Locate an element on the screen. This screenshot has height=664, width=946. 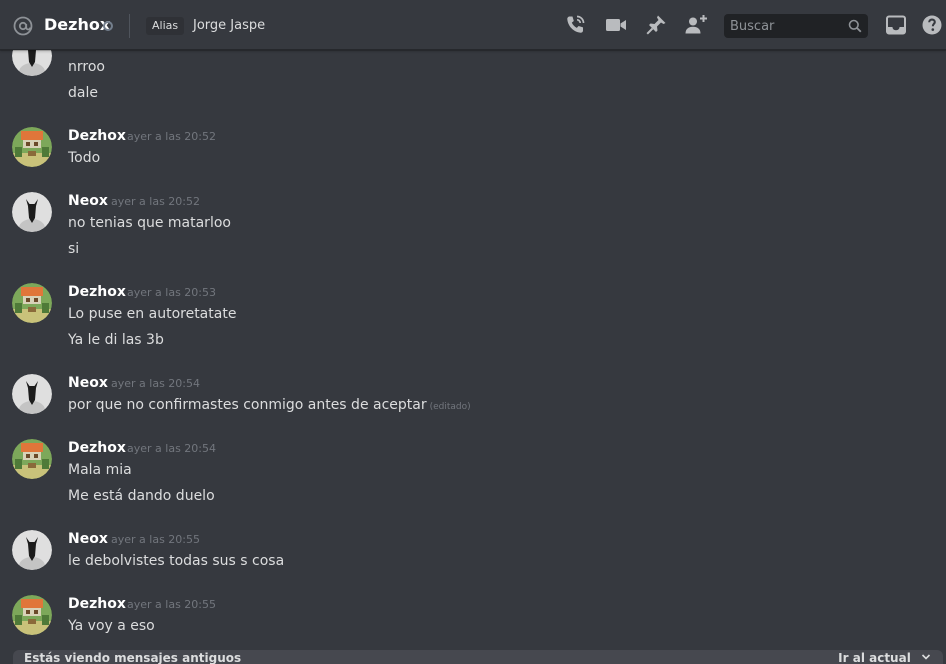
inbox-icon is located at coordinates (896, 25).